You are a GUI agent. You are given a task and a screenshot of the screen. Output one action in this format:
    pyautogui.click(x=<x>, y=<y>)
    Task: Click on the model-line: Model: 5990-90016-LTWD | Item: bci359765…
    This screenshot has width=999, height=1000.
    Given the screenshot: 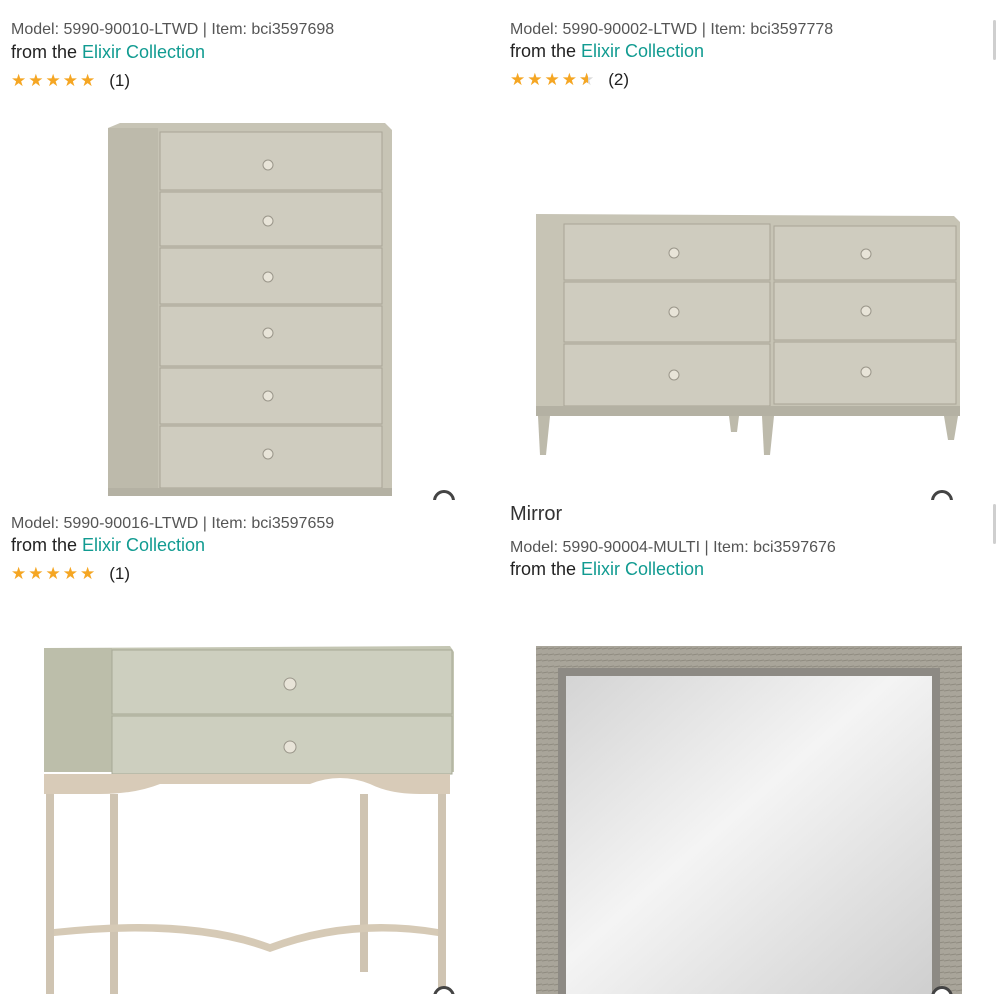 What is the action you would take?
    pyautogui.click(x=173, y=523)
    